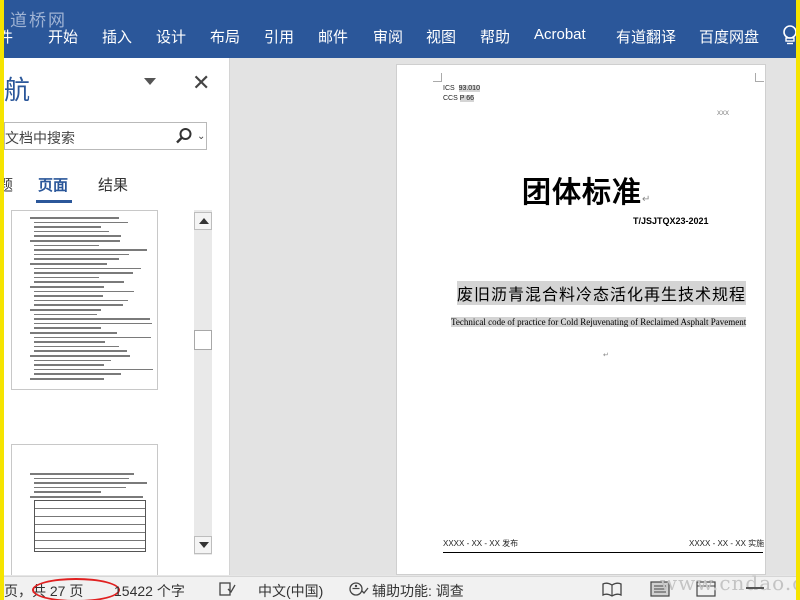 The image size is (800, 600). What do you see at coordinates (481, 543) in the screenshot?
I see `publish-date: XXXX - XX - XX 发布` at bounding box center [481, 543].